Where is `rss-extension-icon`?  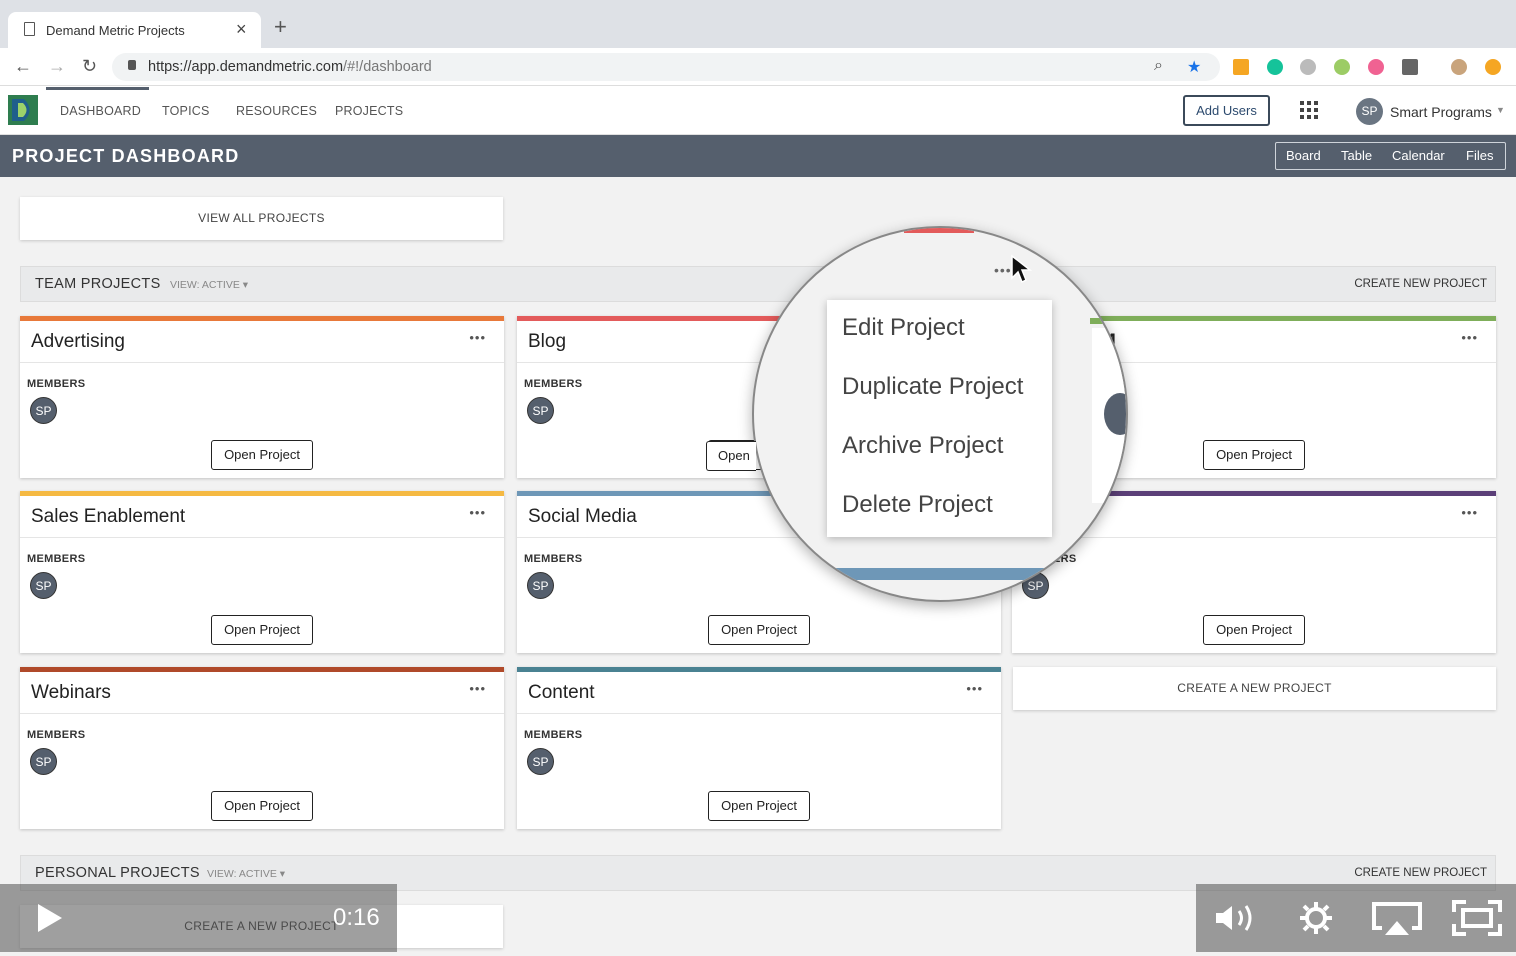 rss-extension-icon is located at coordinates (1241, 67).